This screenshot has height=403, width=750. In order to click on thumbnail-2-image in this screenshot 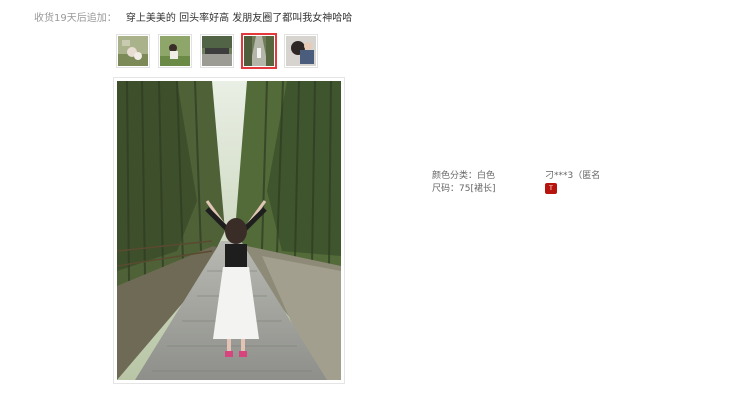, I will do `click(175, 51)`.